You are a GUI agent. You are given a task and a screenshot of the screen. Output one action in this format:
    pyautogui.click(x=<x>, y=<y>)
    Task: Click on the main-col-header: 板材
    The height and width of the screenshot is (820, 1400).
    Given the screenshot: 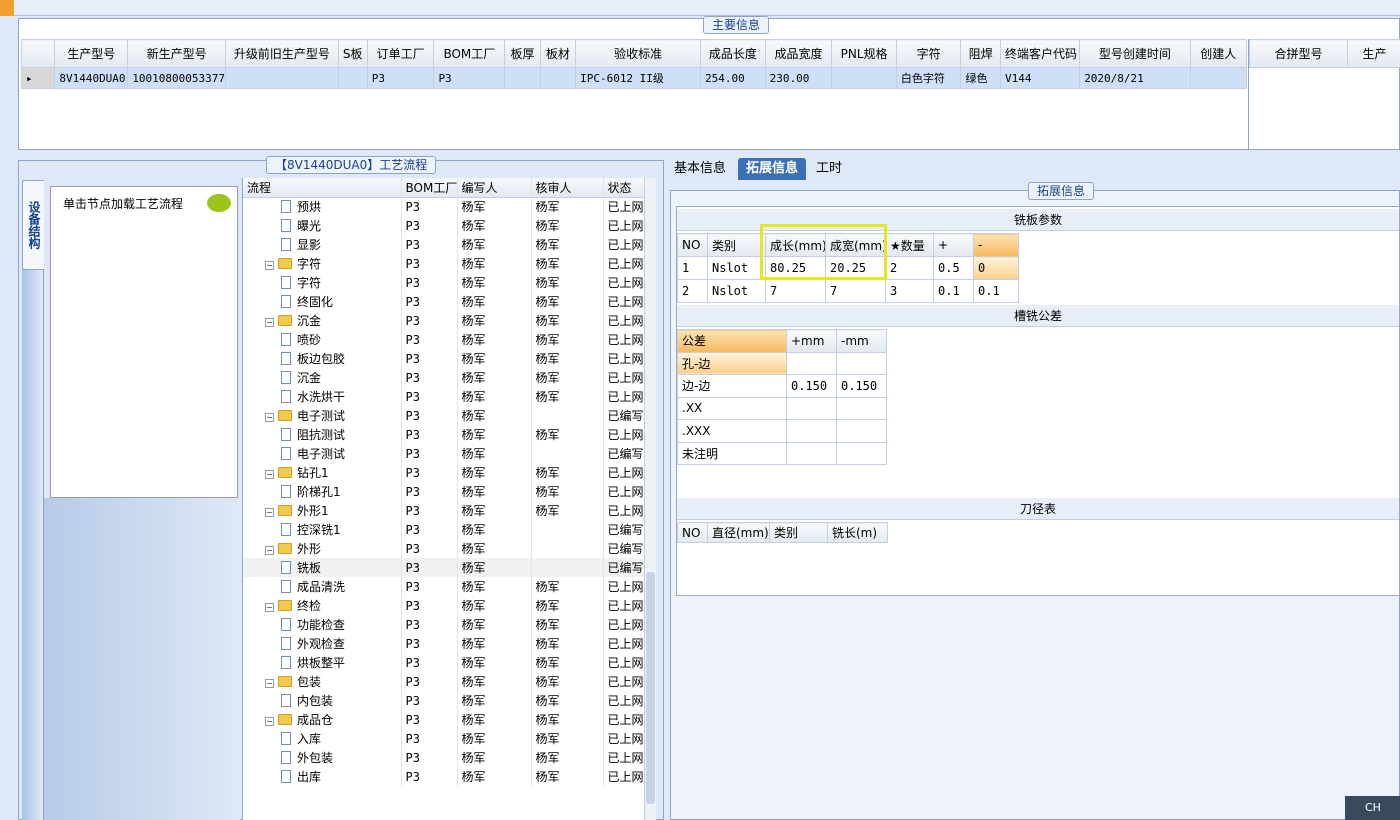 What is the action you would take?
    pyautogui.click(x=558, y=53)
    